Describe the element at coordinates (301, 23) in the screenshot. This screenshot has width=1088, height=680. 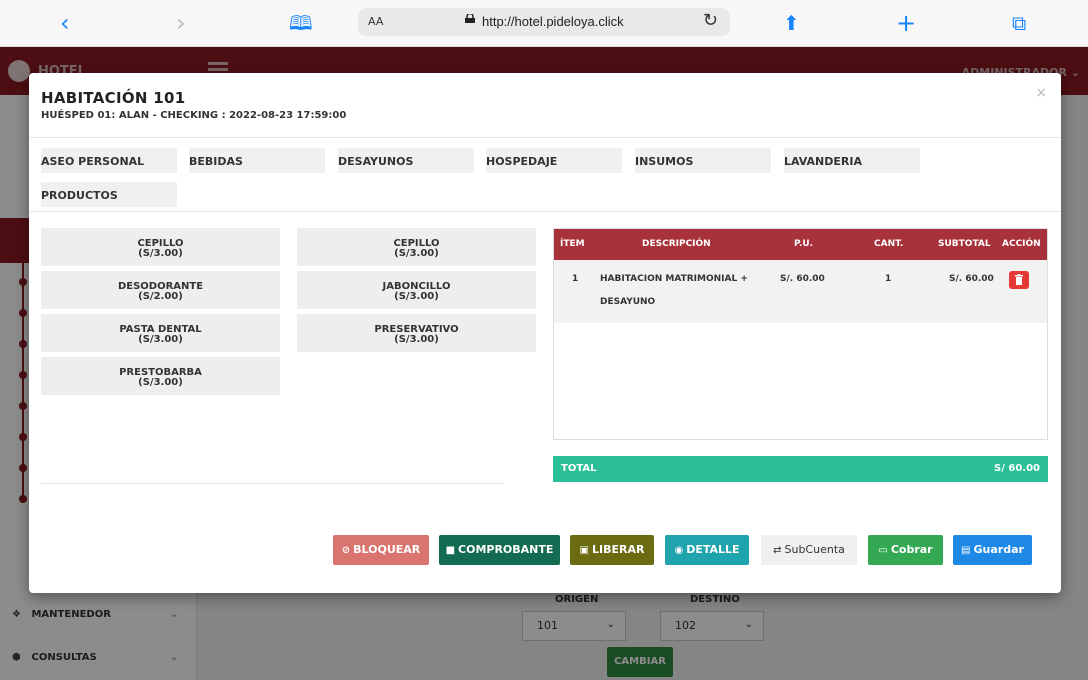
I see `bookmarks-icon: 🕮` at that location.